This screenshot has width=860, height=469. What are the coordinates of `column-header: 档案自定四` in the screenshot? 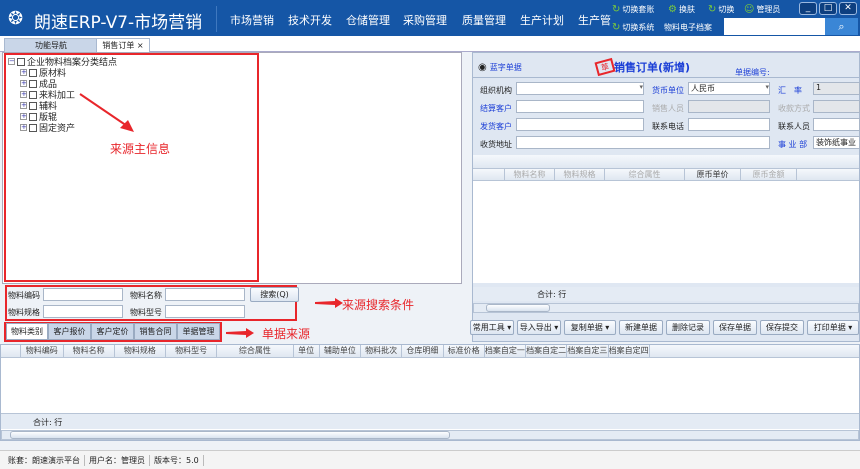 It's located at (629, 351).